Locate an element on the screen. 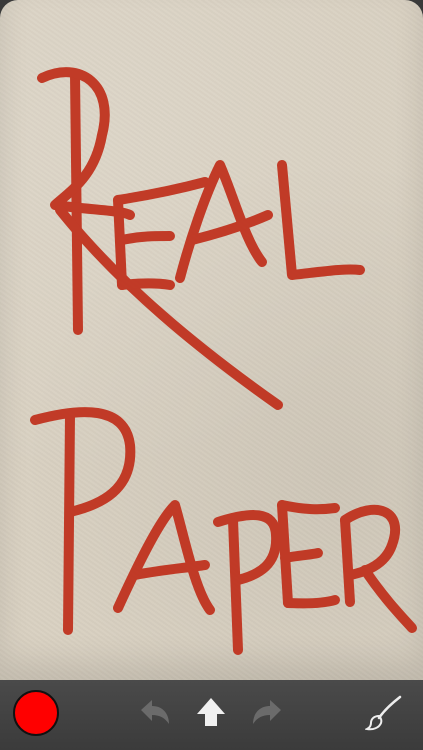  redo-arrow-icon is located at coordinates (267, 712).